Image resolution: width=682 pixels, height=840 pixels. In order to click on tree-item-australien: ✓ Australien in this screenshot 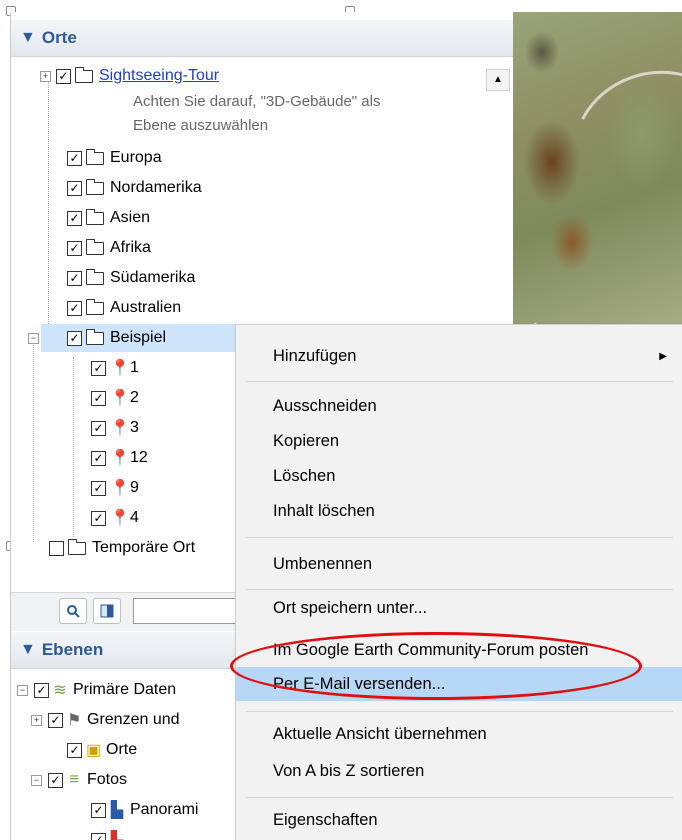, I will do `click(124, 308)`.